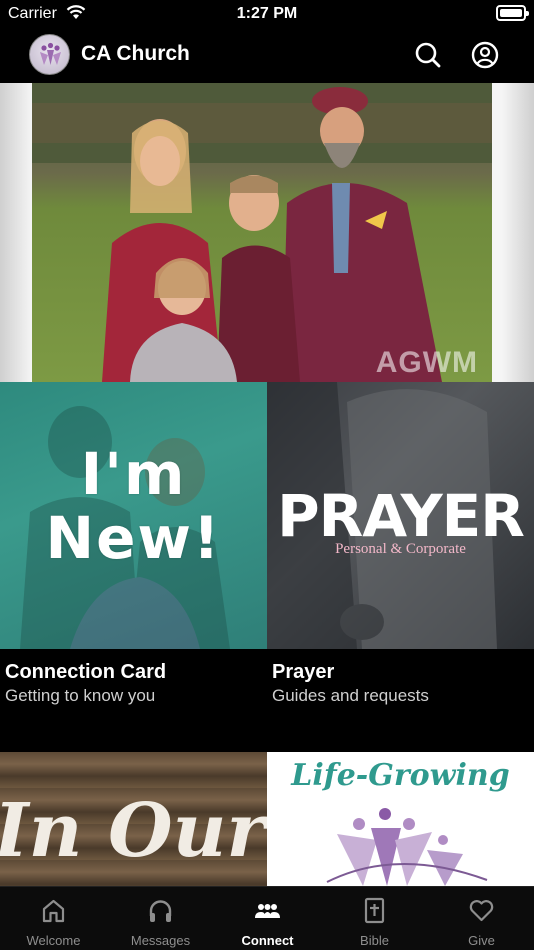 This screenshot has height=950, width=534. I want to click on clock: 1:27 PM, so click(267, 13).